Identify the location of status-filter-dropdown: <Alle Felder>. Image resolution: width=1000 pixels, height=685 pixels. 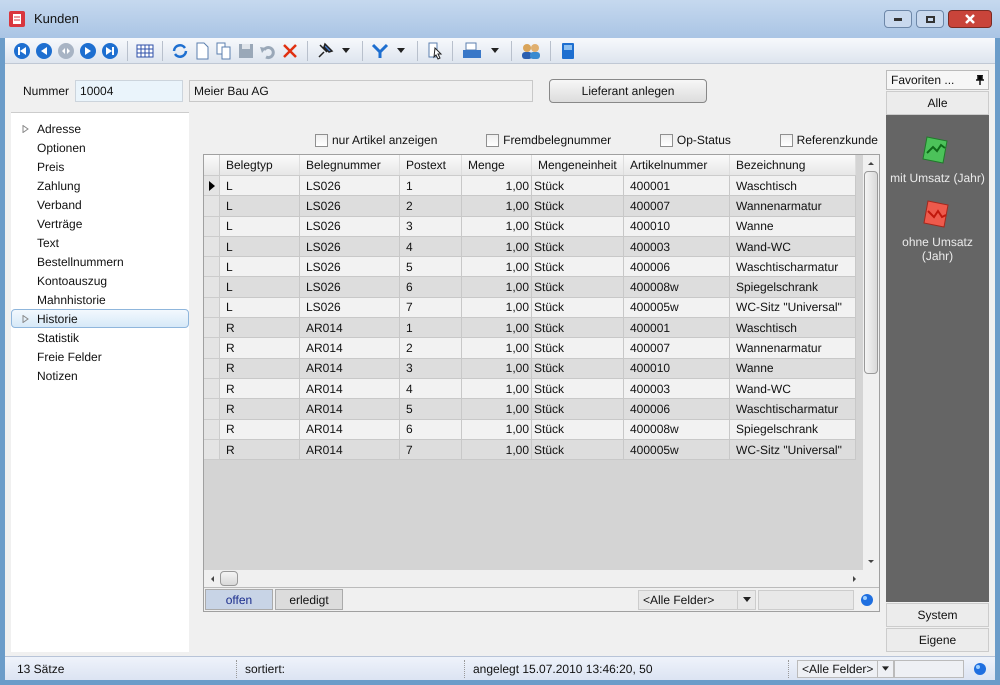
(845, 669).